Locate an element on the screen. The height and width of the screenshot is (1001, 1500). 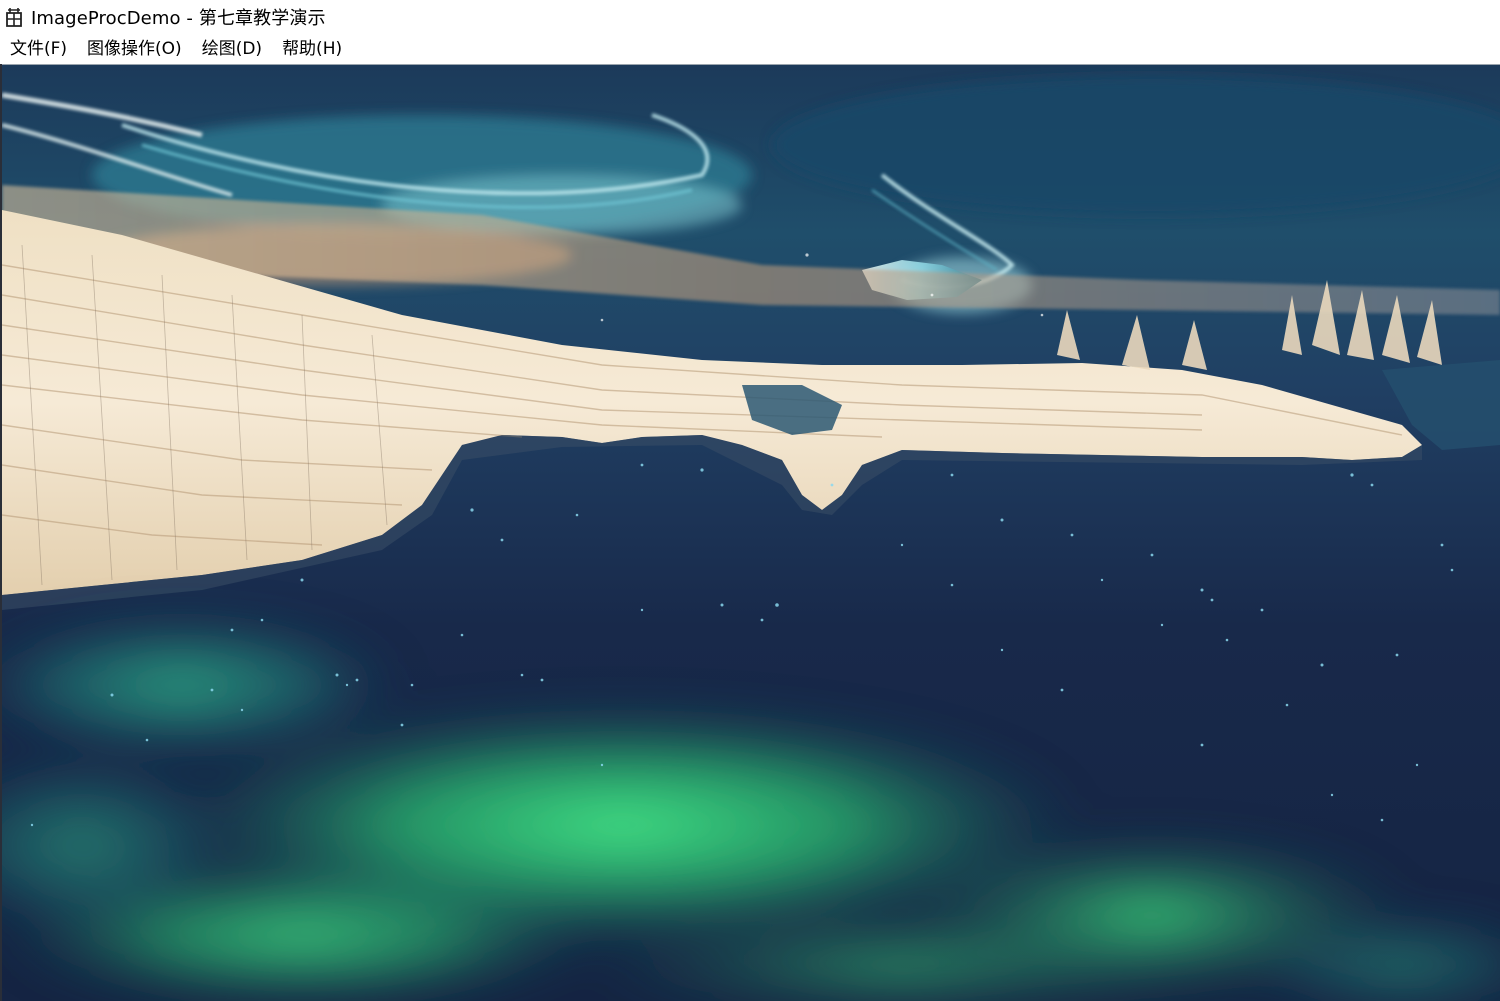
menu-file: 文件(F) is located at coordinates (38, 49).